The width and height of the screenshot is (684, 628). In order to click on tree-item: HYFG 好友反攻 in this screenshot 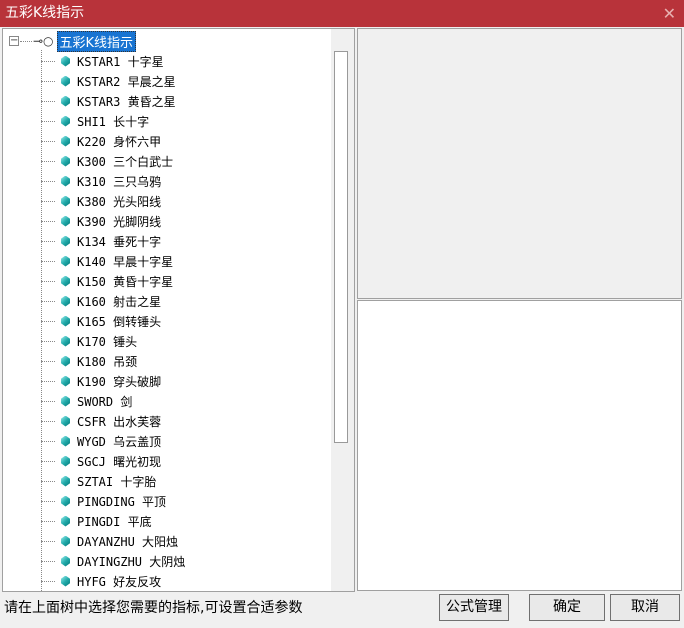, I will do `click(101, 581)`.